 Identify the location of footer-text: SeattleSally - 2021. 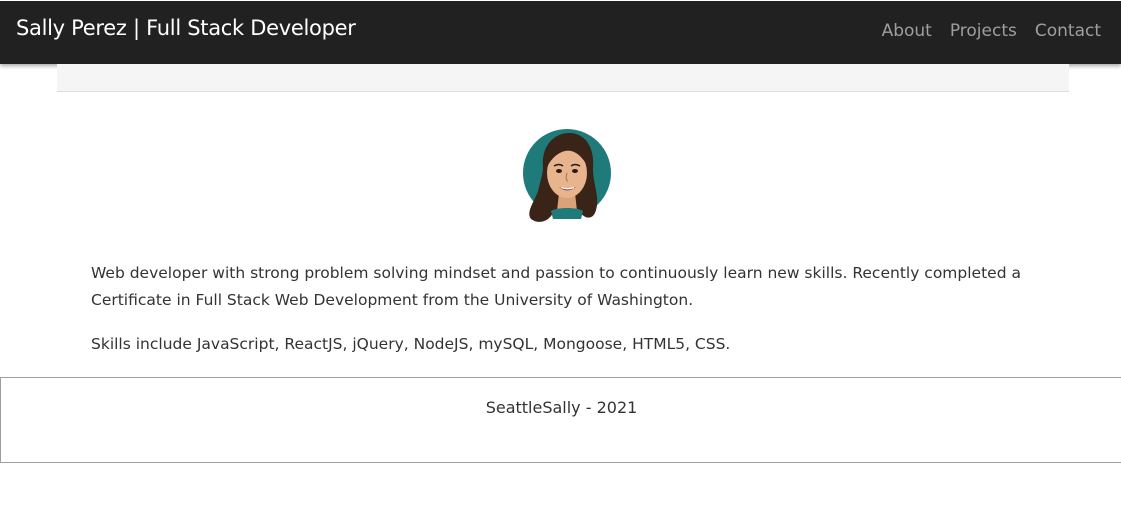
(561, 407).